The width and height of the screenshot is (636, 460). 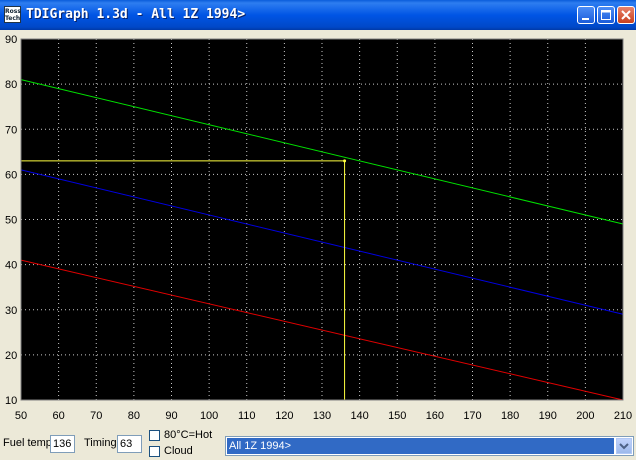 What do you see at coordinates (178, 451) in the screenshot?
I see `cloud-checkbox-label: Cloud` at bounding box center [178, 451].